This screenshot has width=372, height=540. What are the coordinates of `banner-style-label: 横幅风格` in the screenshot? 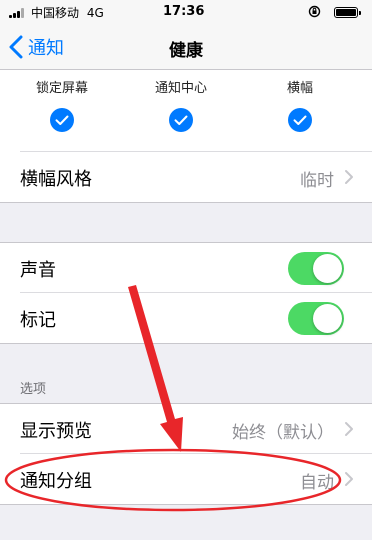 It's located at (56, 179).